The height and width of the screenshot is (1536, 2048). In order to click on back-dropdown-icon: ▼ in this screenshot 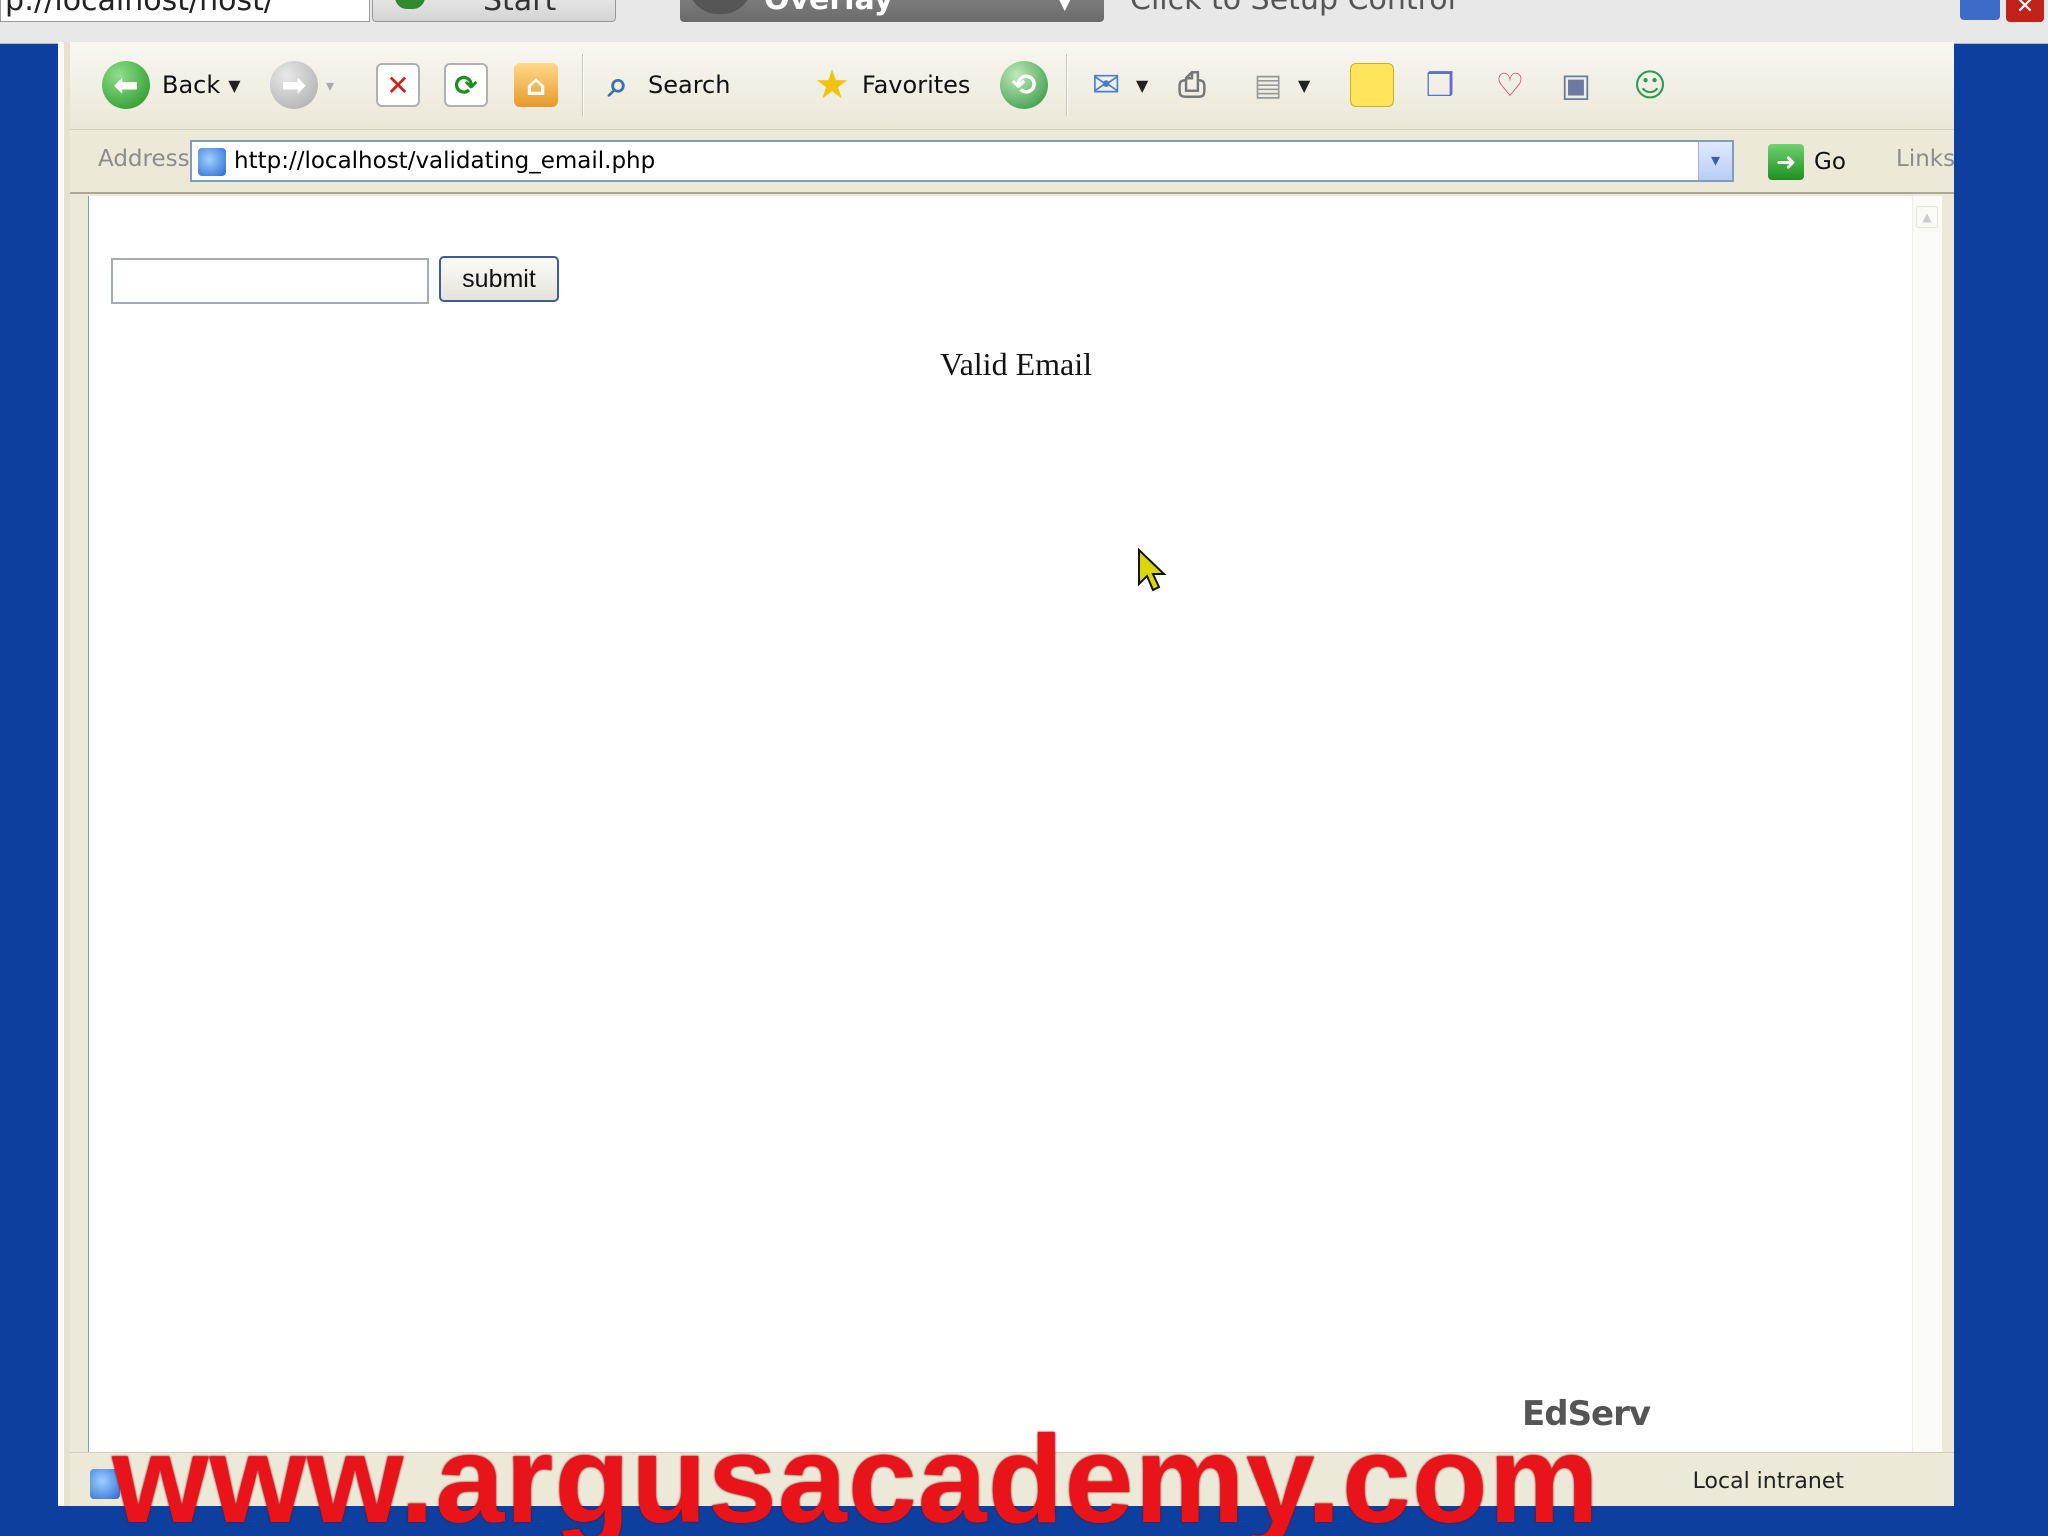, I will do `click(234, 85)`.